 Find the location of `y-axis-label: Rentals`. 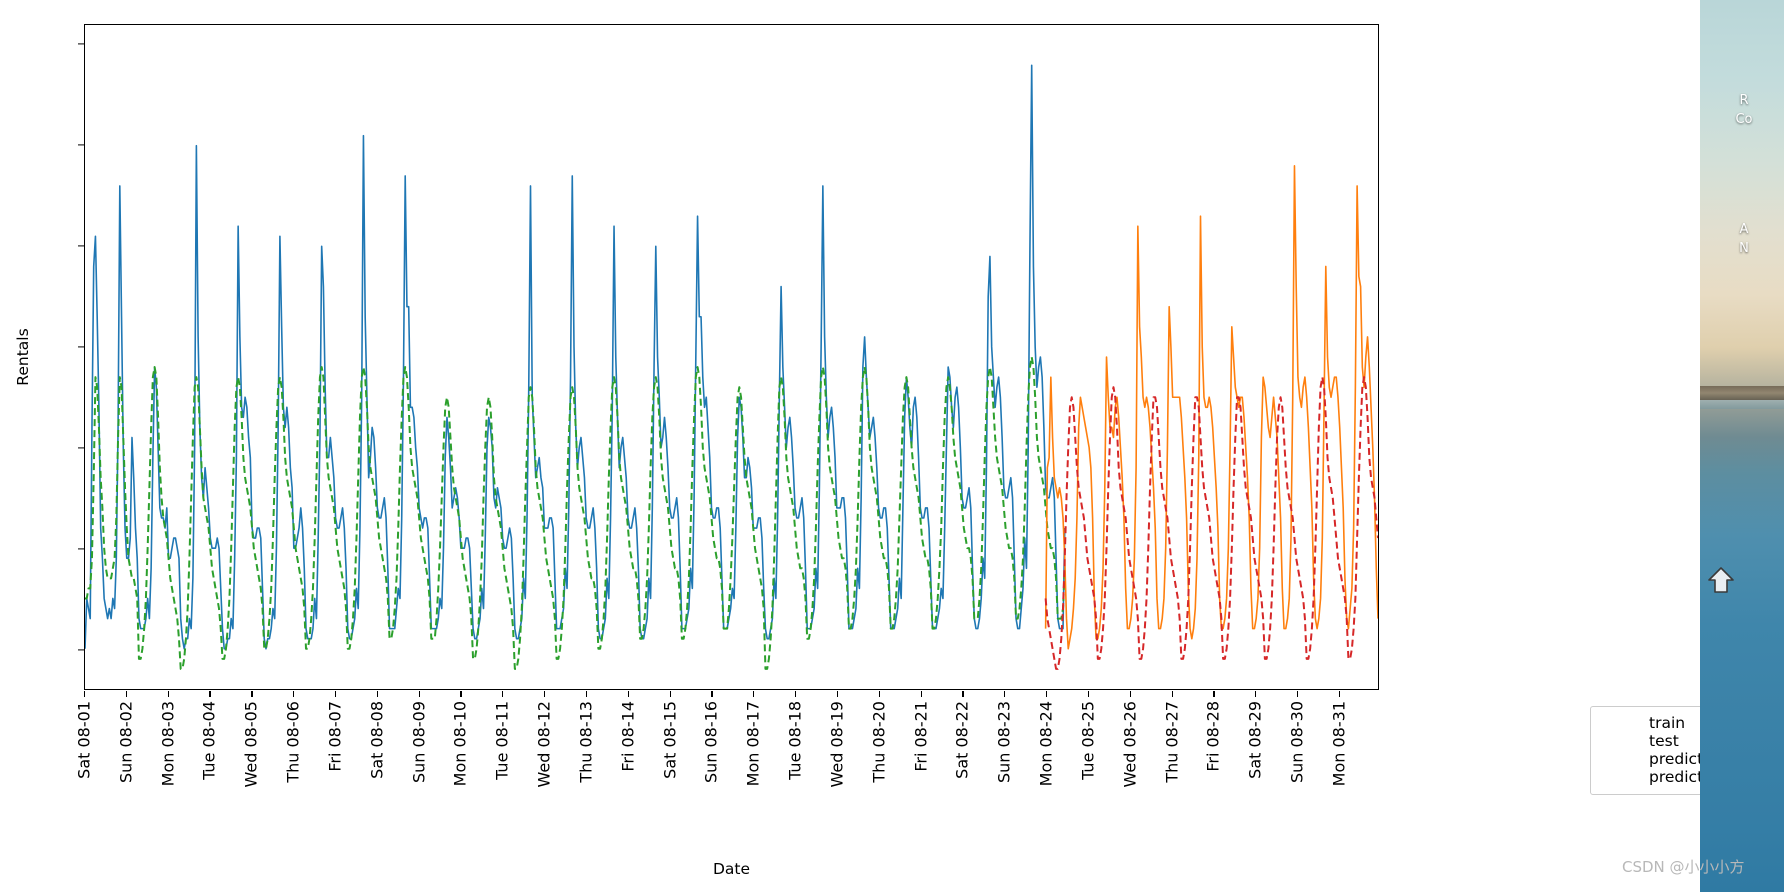

y-axis-label: Rentals is located at coordinates (23, 357).